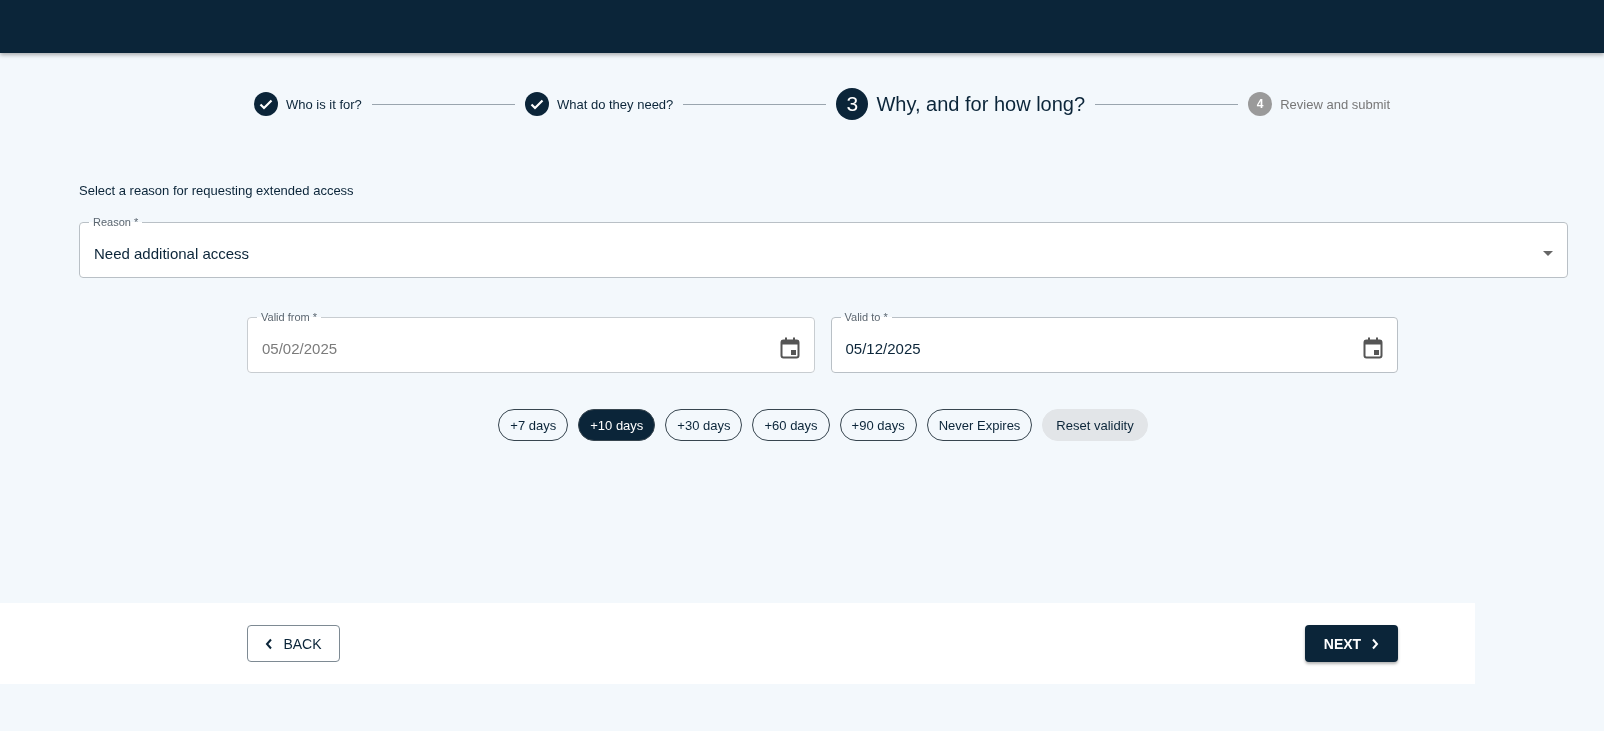  What do you see at coordinates (217, 190) in the screenshot?
I see `prompt-text: Select a reason for requesting extended access` at bounding box center [217, 190].